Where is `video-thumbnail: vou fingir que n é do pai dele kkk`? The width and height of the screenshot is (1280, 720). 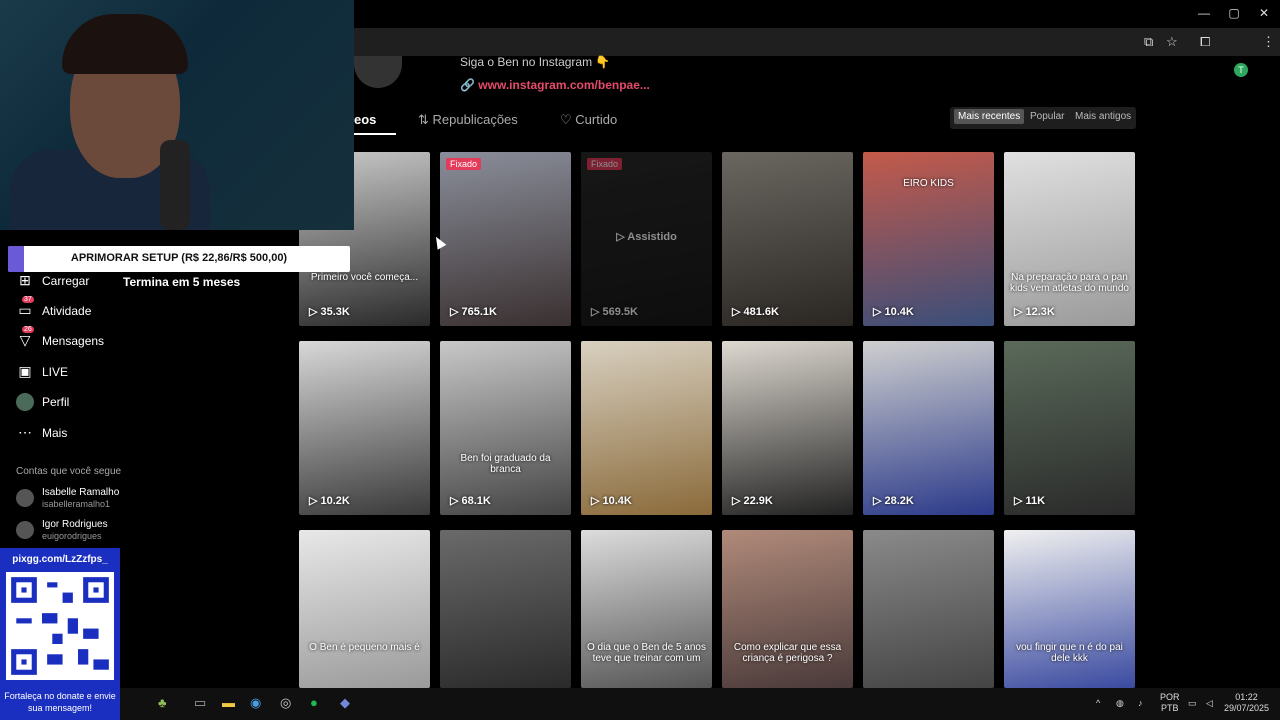
video-thumbnail: vou fingir que n é do pai dele kkk is located at coordinates (1069, 609).